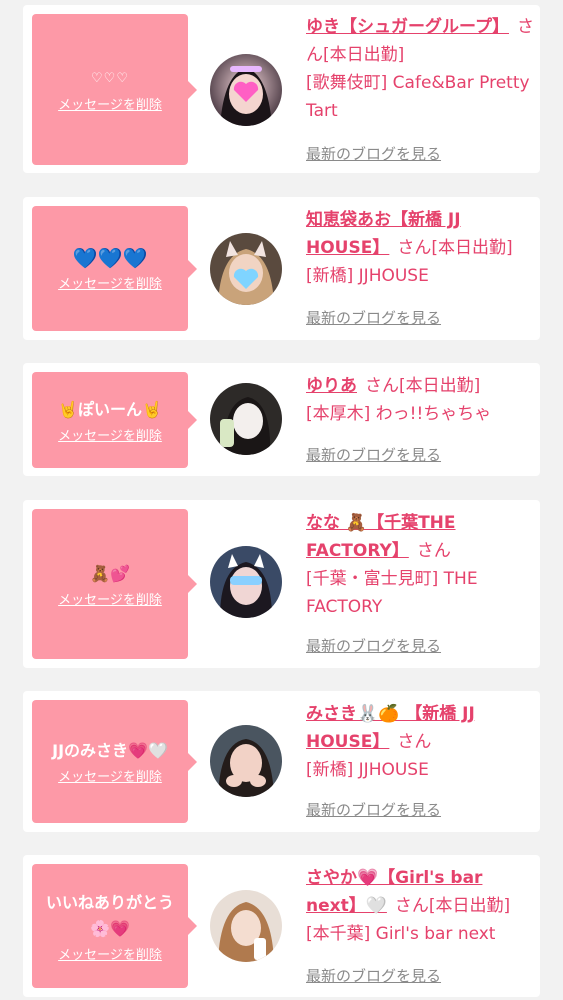 The width and height of the screenshot is (563, 1000). Describe the element at coordinates (401, 934) in the screenshot. I see `area-label: [本千葉] Girl's bar next` at that location.